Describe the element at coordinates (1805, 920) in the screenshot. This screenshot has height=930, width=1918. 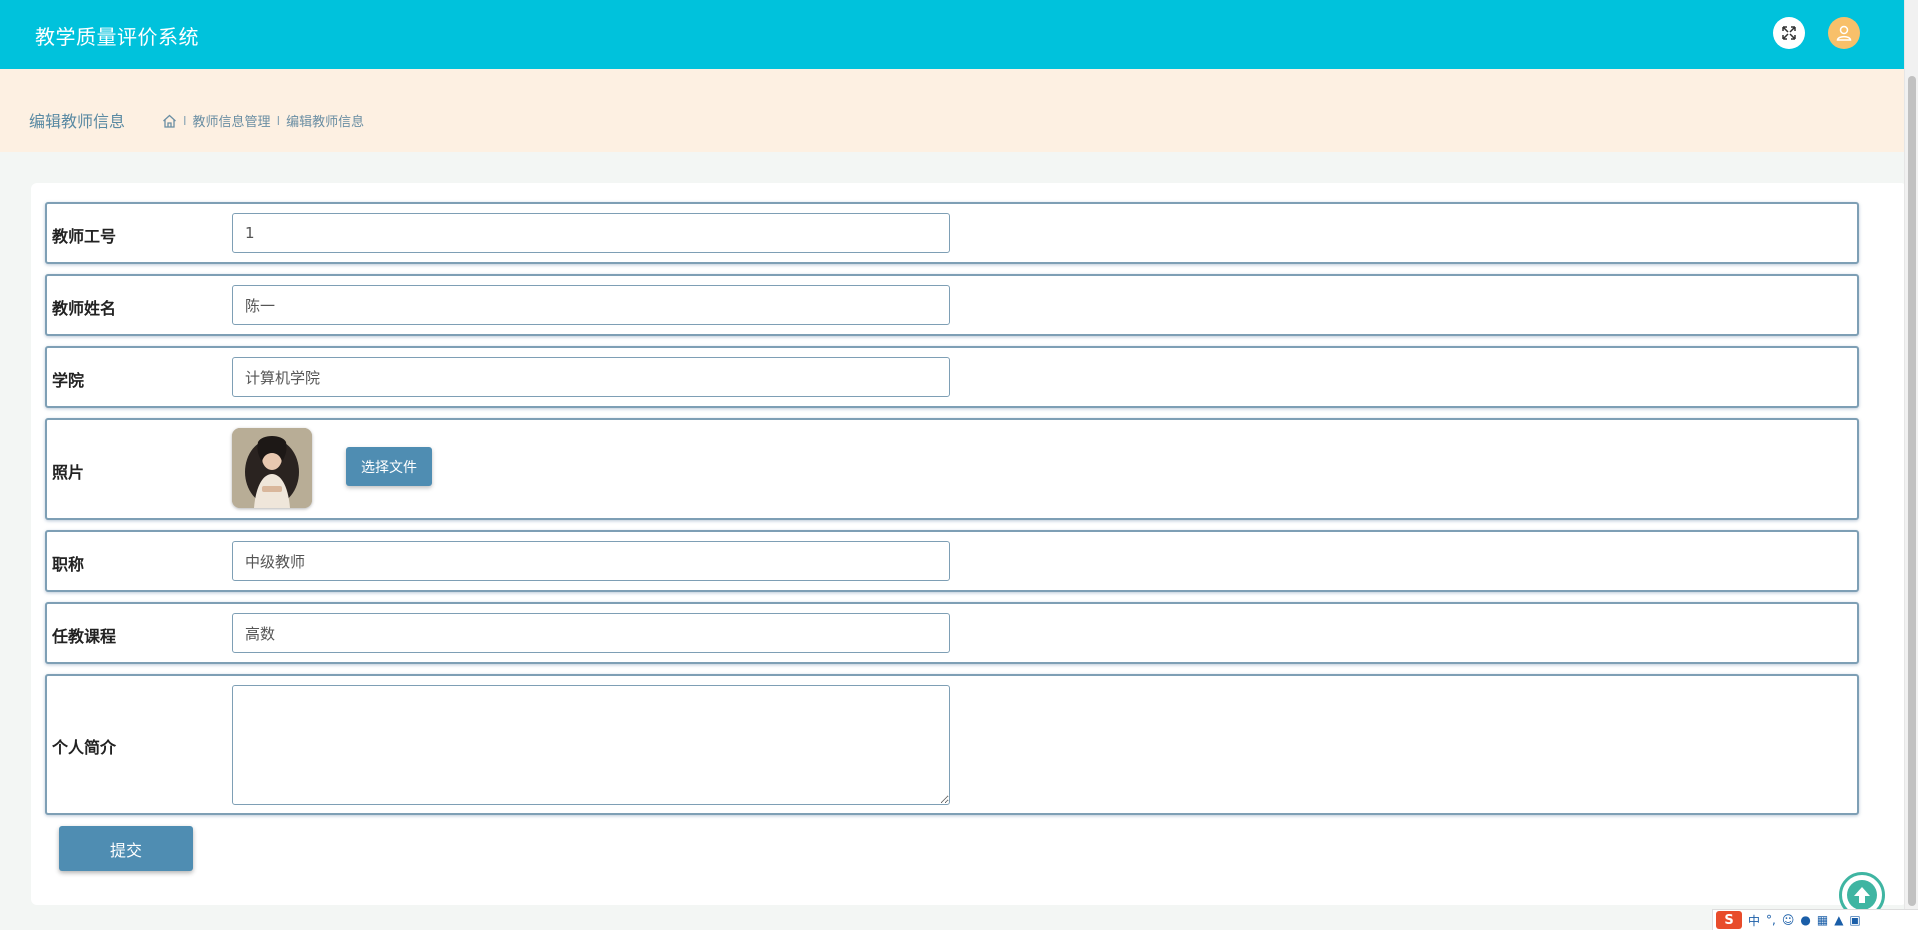
I see `microphone-icon: ●` at that location.